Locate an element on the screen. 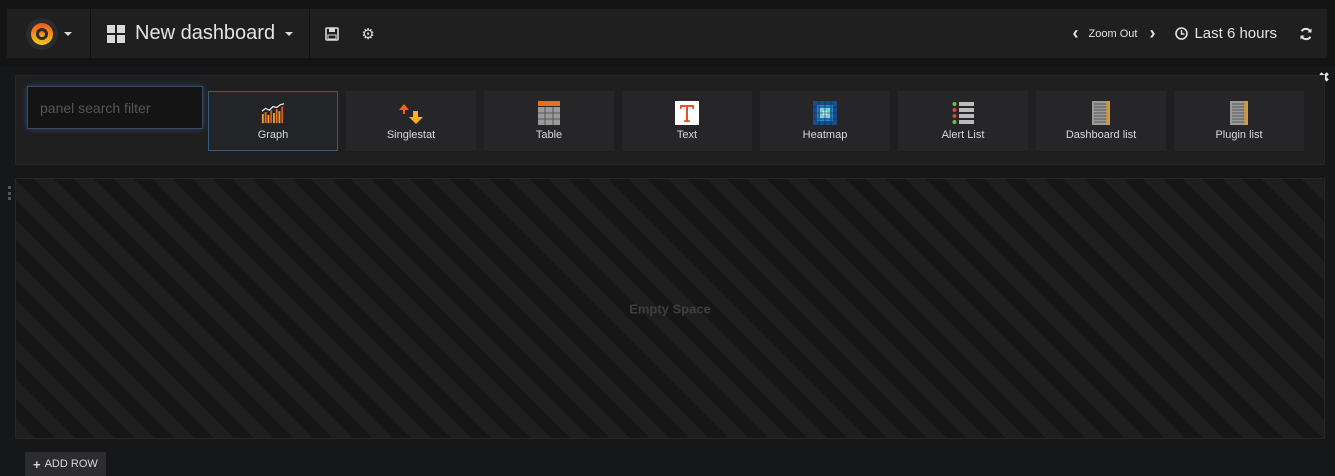  dashboard-grid-icon is located at coordinates (116, 33).